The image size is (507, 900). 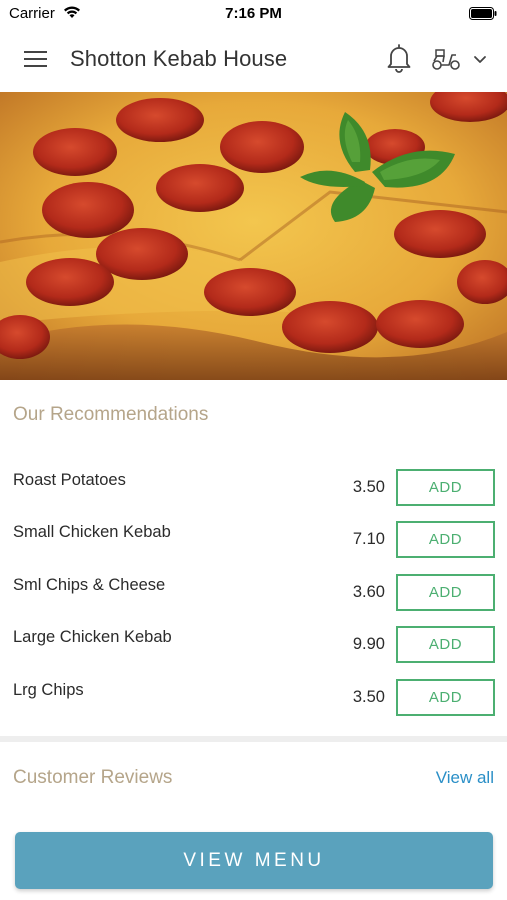 What do you see at coordinates (253, 601) in the screenshot?
I see `list-item: Sml Chips & Cheese 3.60 ADD` at bounding box center [253, 601].